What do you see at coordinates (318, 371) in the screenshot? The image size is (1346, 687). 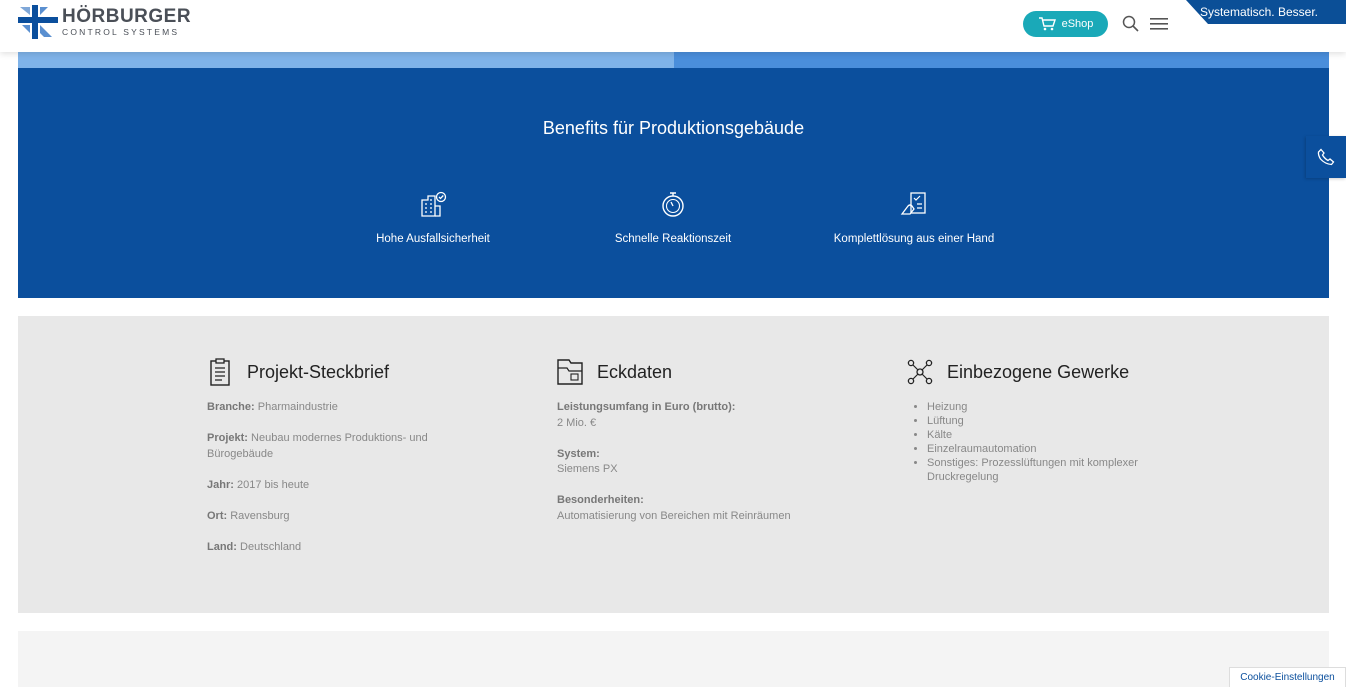 I see `steckbrief-title: Projekt-Steckbrief` at bounding box center [318, 371].